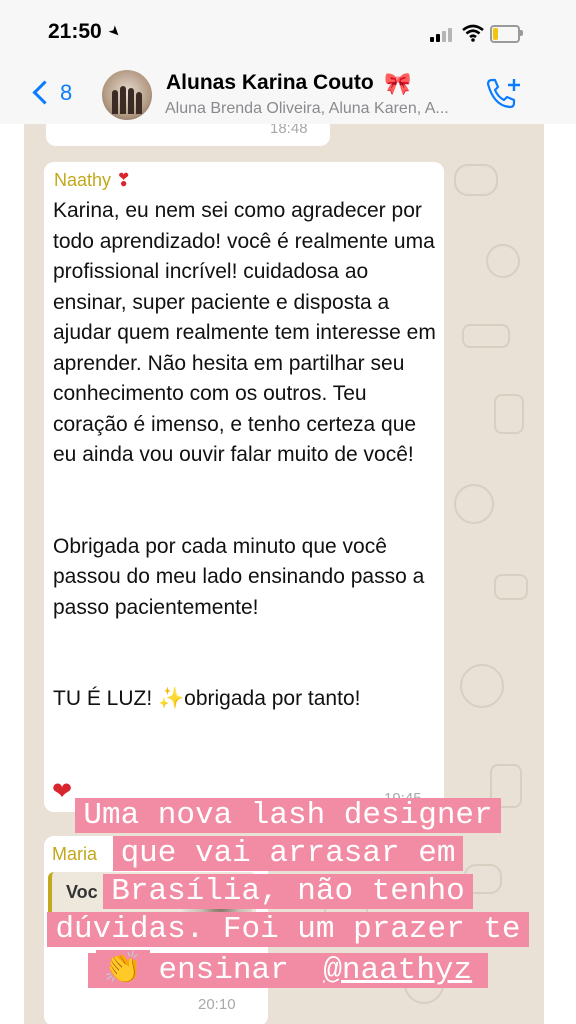  Describe the element at coordinates (473, 33) in the screenshot. I see `wifi-icon` at that location.